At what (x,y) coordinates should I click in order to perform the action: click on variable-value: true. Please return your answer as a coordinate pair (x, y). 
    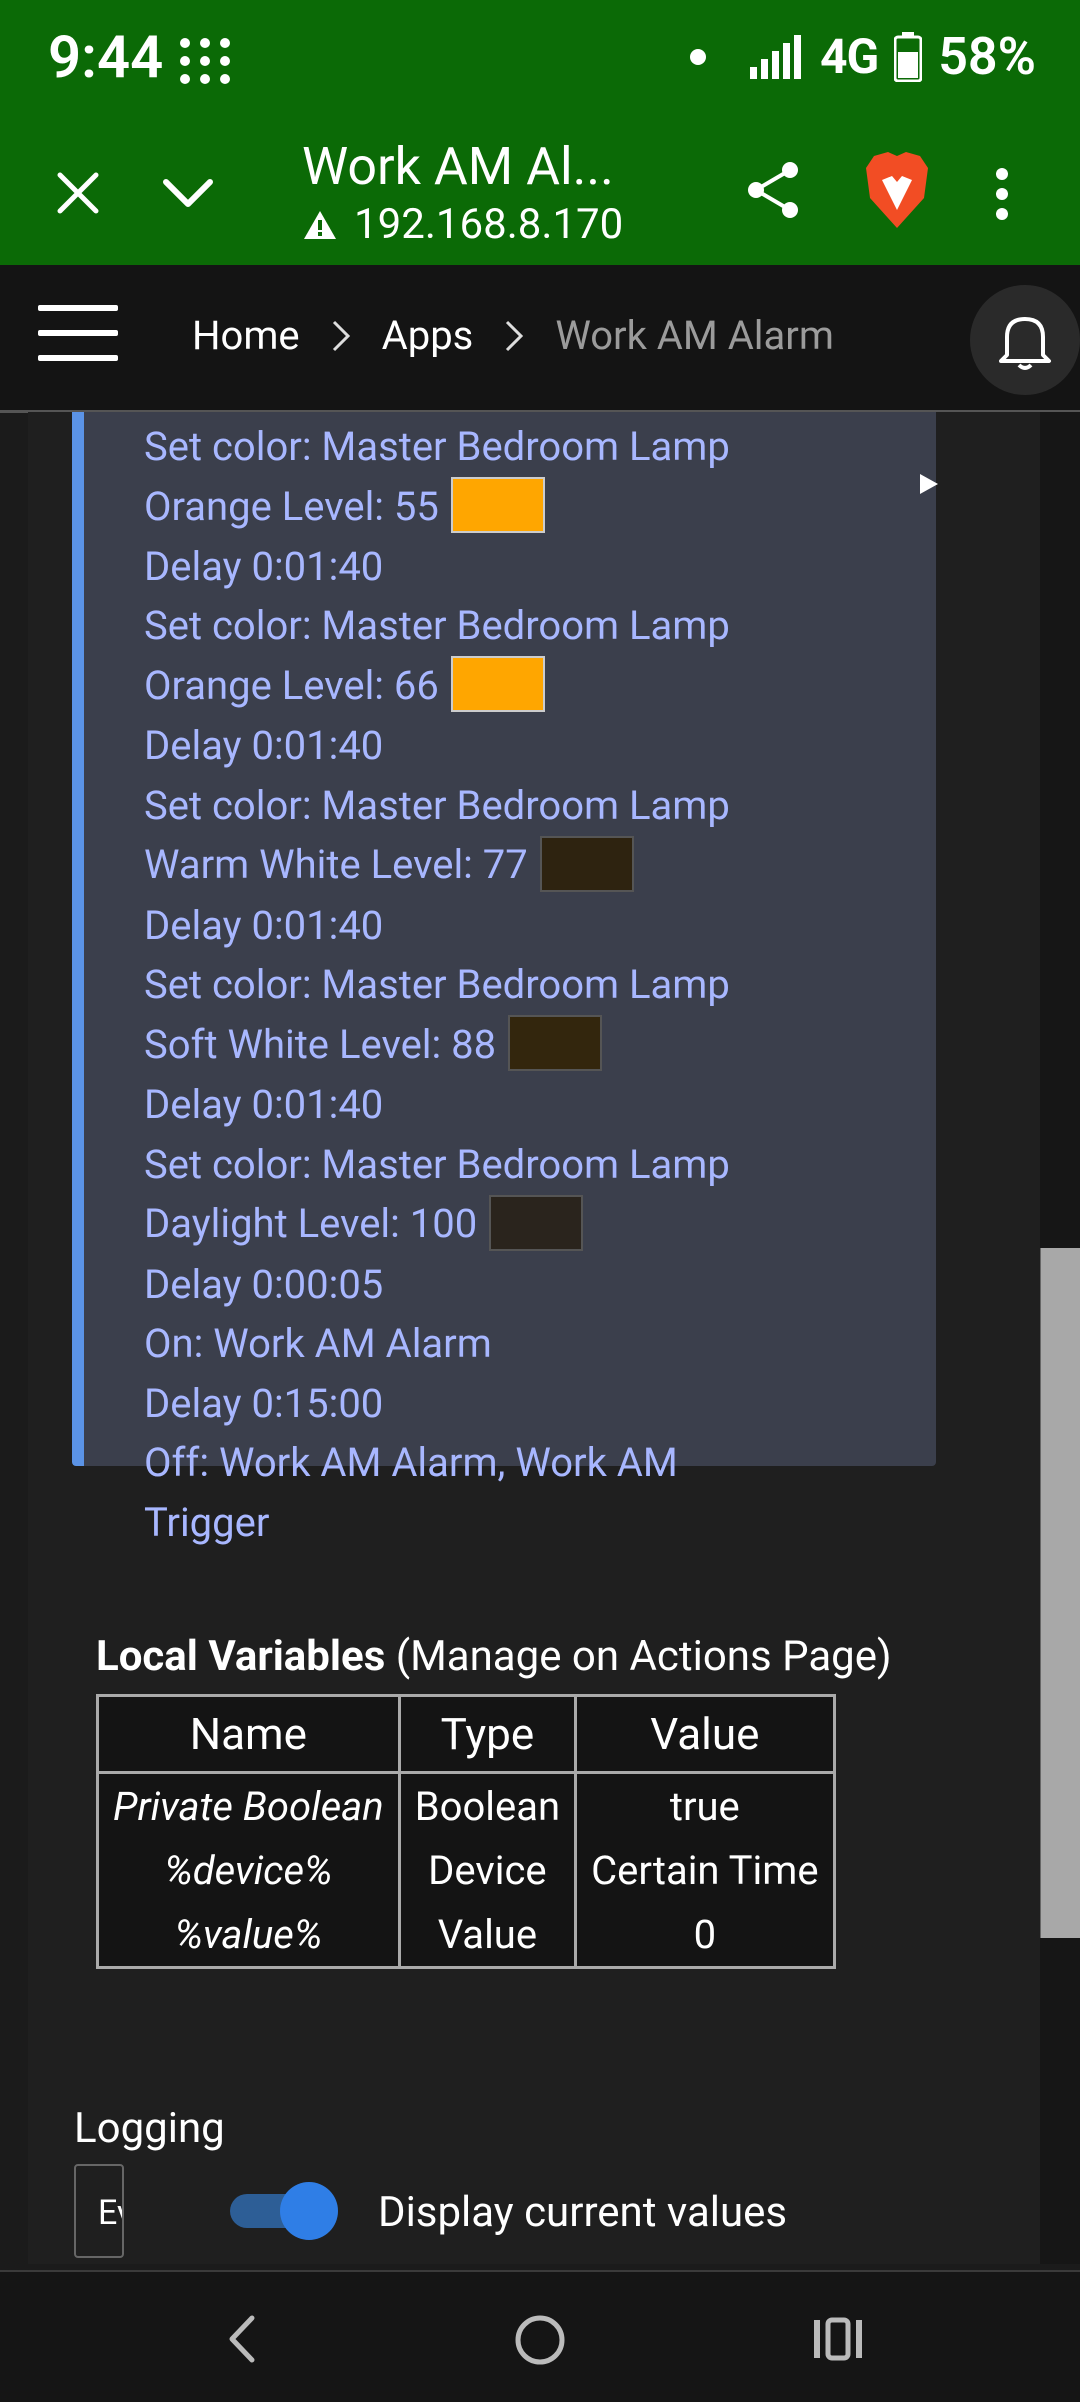
    Looking at the image, I should click on (705, 1804).